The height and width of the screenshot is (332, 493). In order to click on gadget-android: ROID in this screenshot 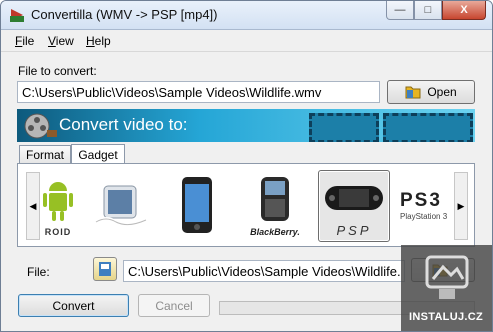, I will do `click(58, 205)`.